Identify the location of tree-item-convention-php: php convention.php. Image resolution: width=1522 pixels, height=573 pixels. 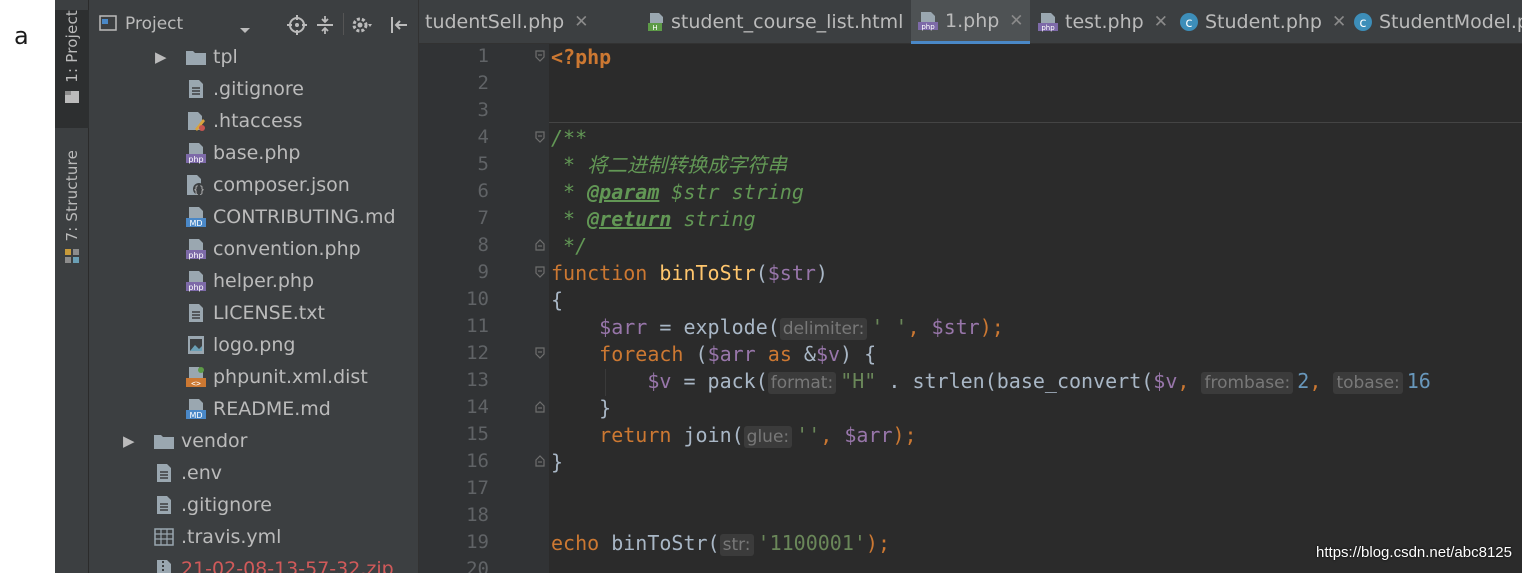
(273, 249).